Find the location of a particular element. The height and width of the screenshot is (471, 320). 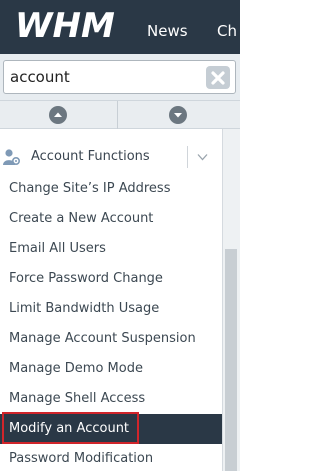

sidebar-item-label: Limit Bandwidth Usage is located at coordinates (84, 308).